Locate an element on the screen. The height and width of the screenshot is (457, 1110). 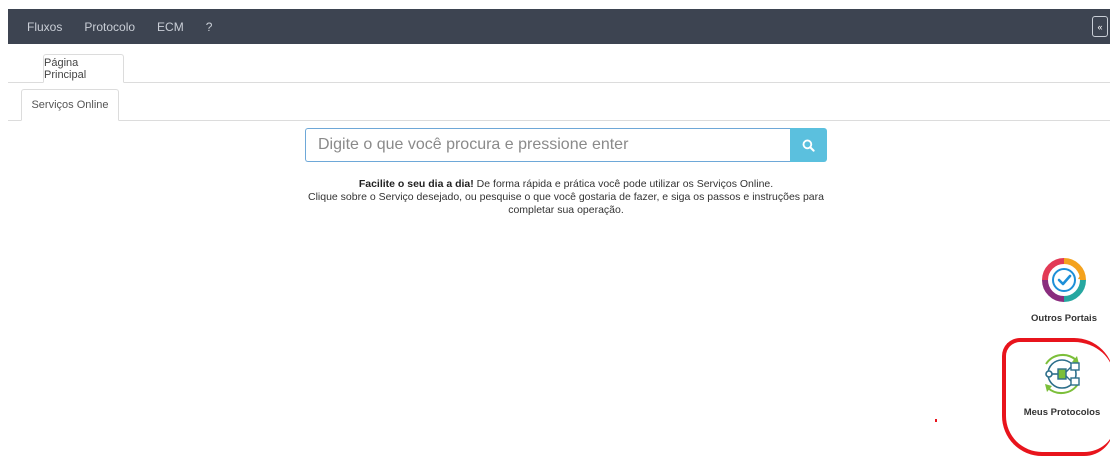
search-input is located at coordinates (547, 145).